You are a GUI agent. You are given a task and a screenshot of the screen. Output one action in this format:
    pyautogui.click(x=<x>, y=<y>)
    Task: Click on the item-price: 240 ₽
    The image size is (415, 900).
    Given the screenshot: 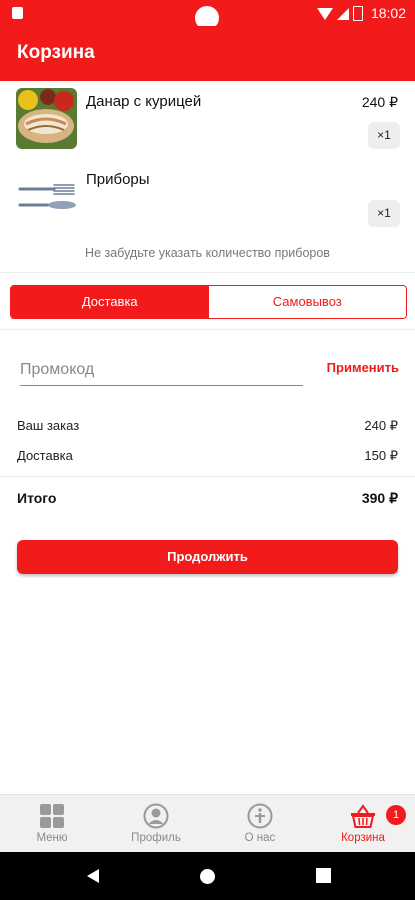 What is the action you would take?
    pyautogui.click(x=379, y=102)
    